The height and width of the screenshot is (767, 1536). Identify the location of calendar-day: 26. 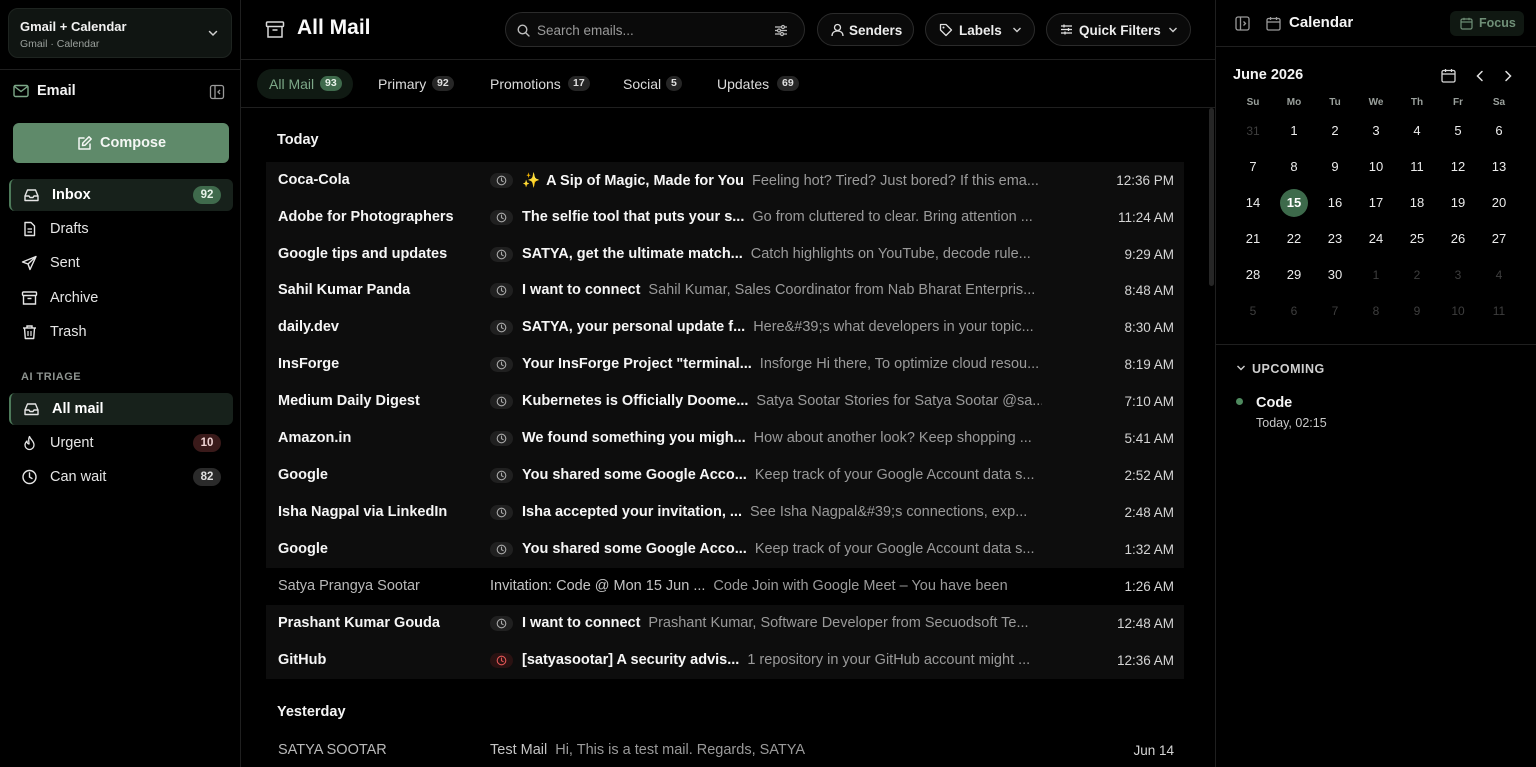
(1458, 239).